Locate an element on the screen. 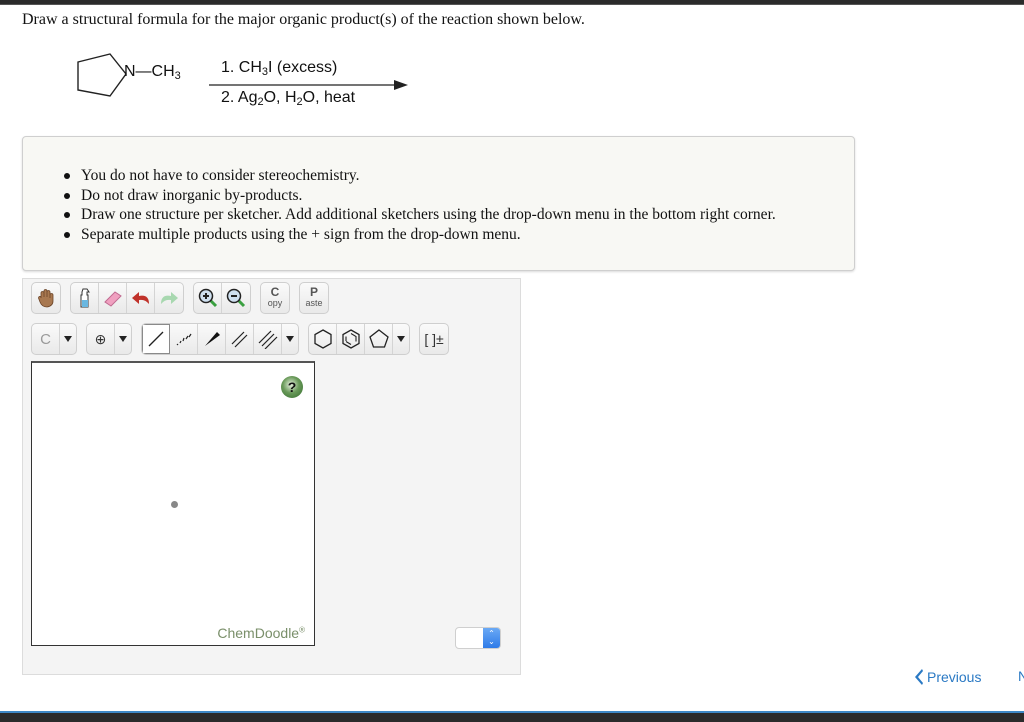 The image size is (1024, 722). redo-button is located at coordinates (169, 298).